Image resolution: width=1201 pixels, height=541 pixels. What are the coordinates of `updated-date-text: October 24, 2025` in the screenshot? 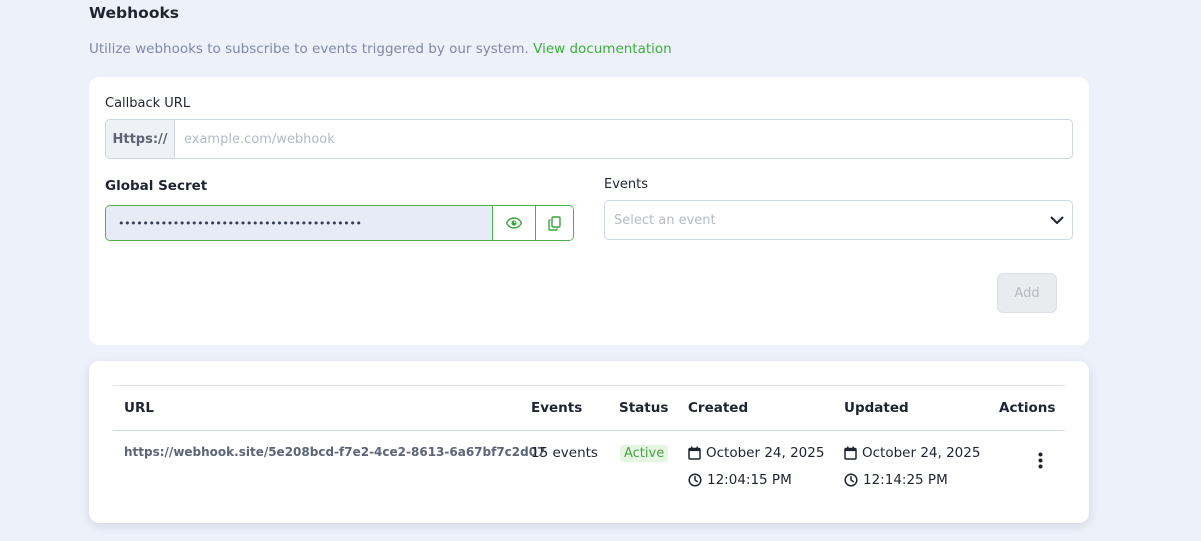 It's located at (921, 453).